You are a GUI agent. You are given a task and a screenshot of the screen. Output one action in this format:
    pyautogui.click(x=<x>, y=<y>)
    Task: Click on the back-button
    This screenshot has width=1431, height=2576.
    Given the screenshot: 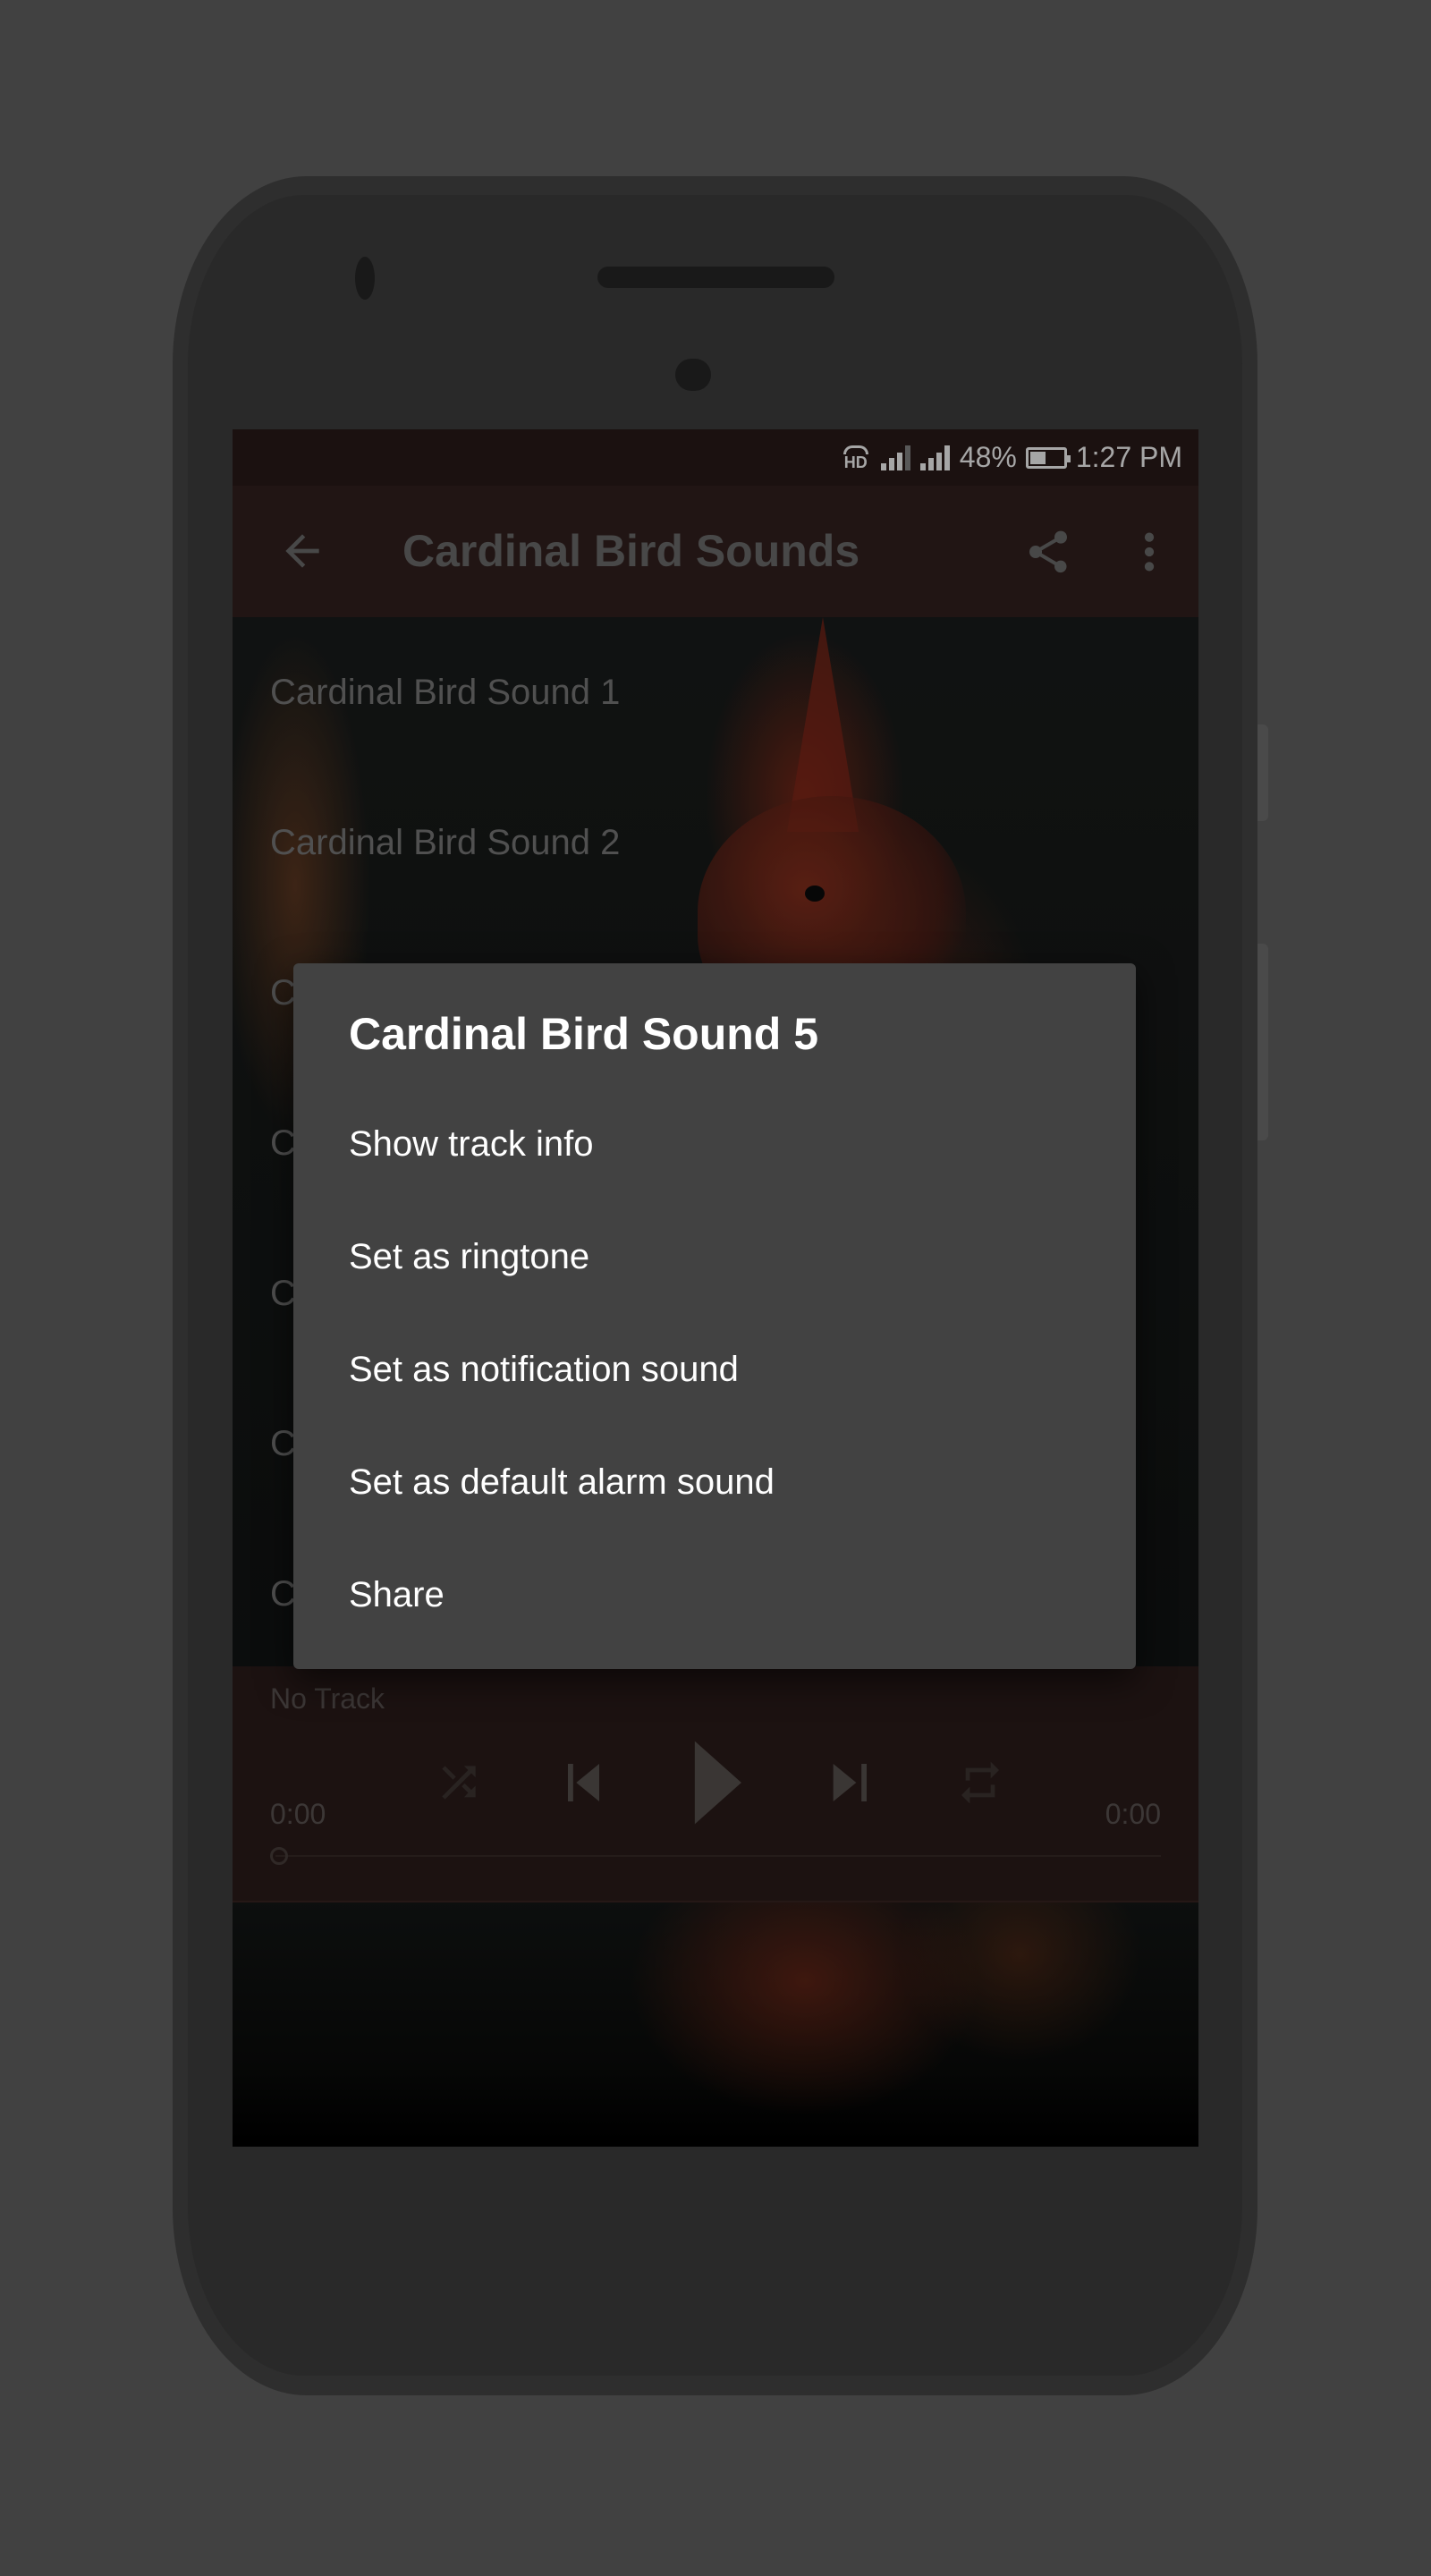 What is the action you would take?
    pyautogui.click(x=302, y=551)
    